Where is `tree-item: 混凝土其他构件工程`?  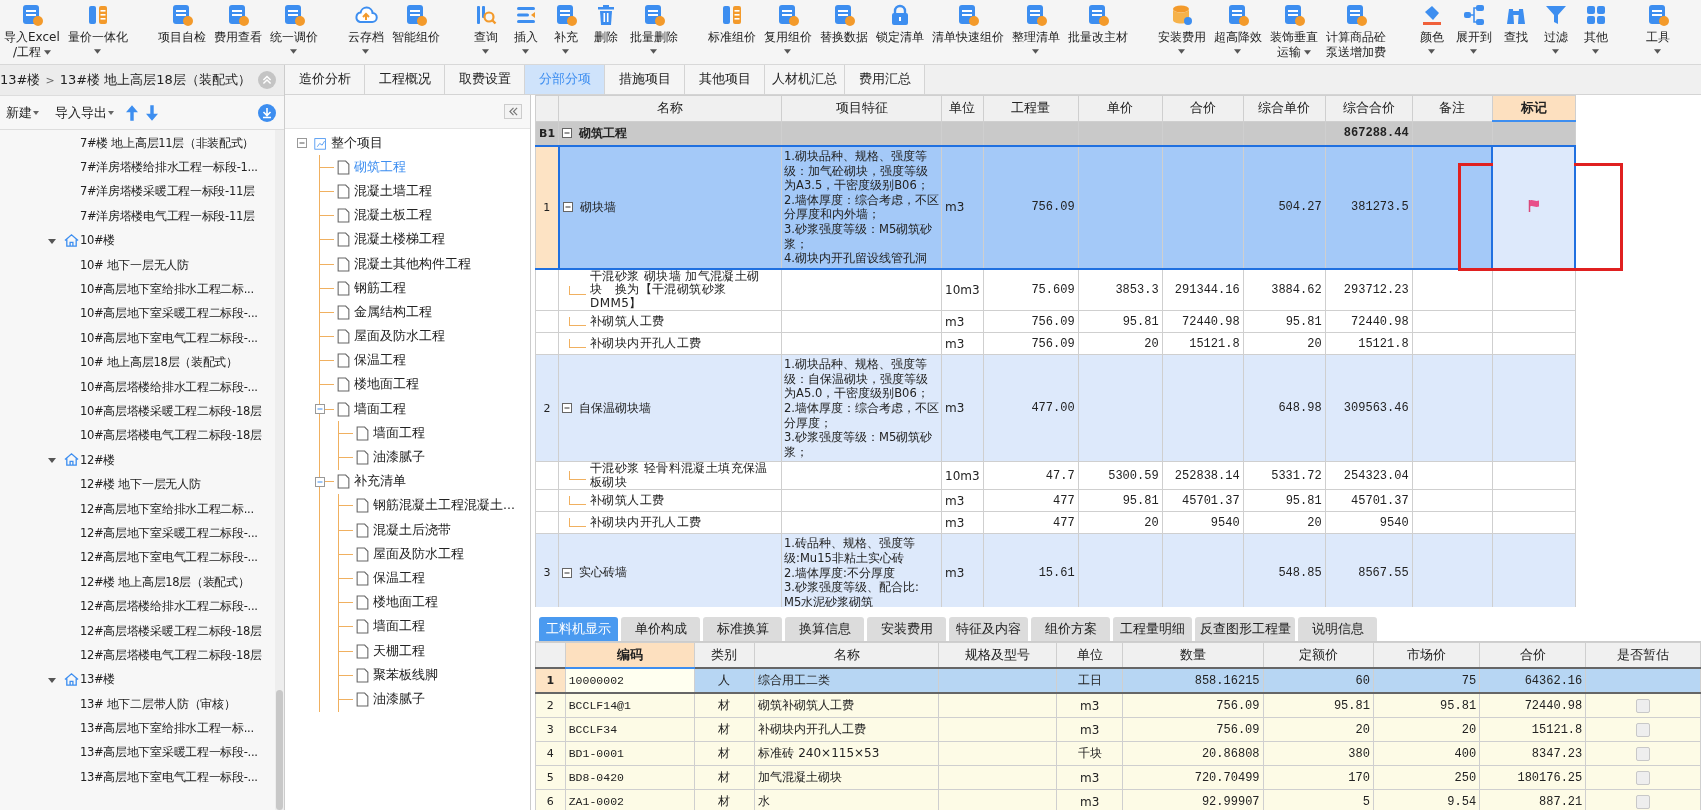 tree-item: 混凝土其他构件工程 is located at coordinates (412, 264).